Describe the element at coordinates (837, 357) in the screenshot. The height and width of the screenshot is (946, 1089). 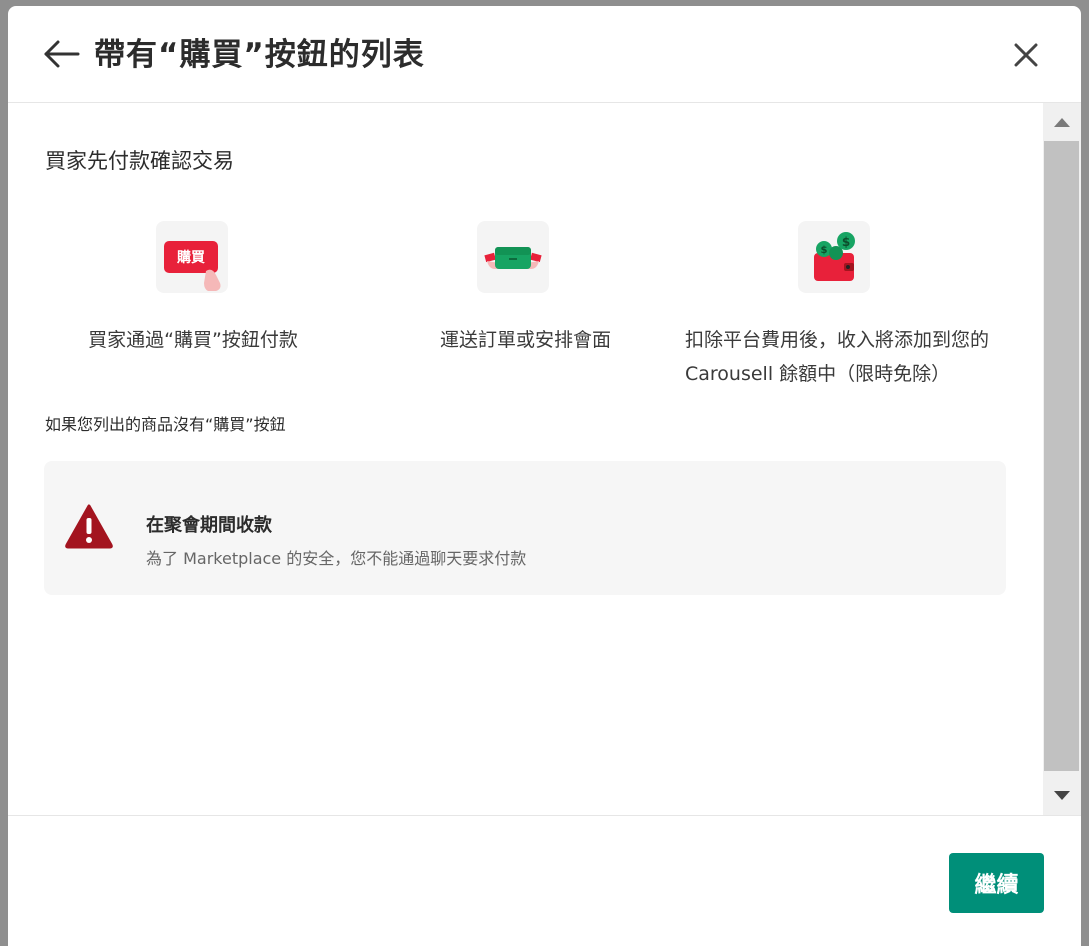
I see `step-3-text: 扣除平台費用後，收入將添加到您的 Carousell 餘額中（限時免除）` at that location.